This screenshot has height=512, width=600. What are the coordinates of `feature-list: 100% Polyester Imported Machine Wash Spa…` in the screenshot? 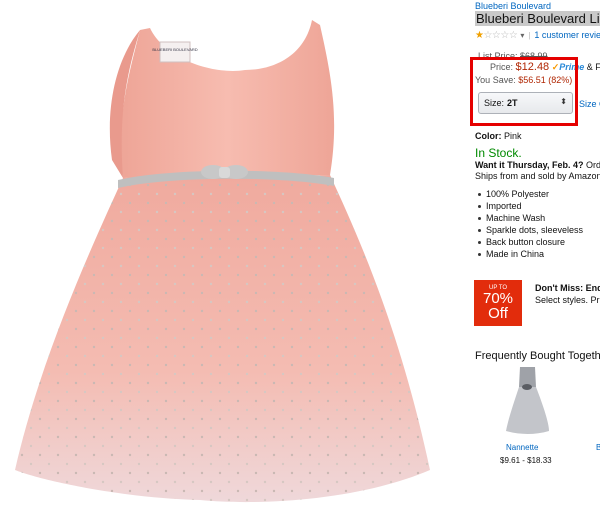 It's located at (530, 224).